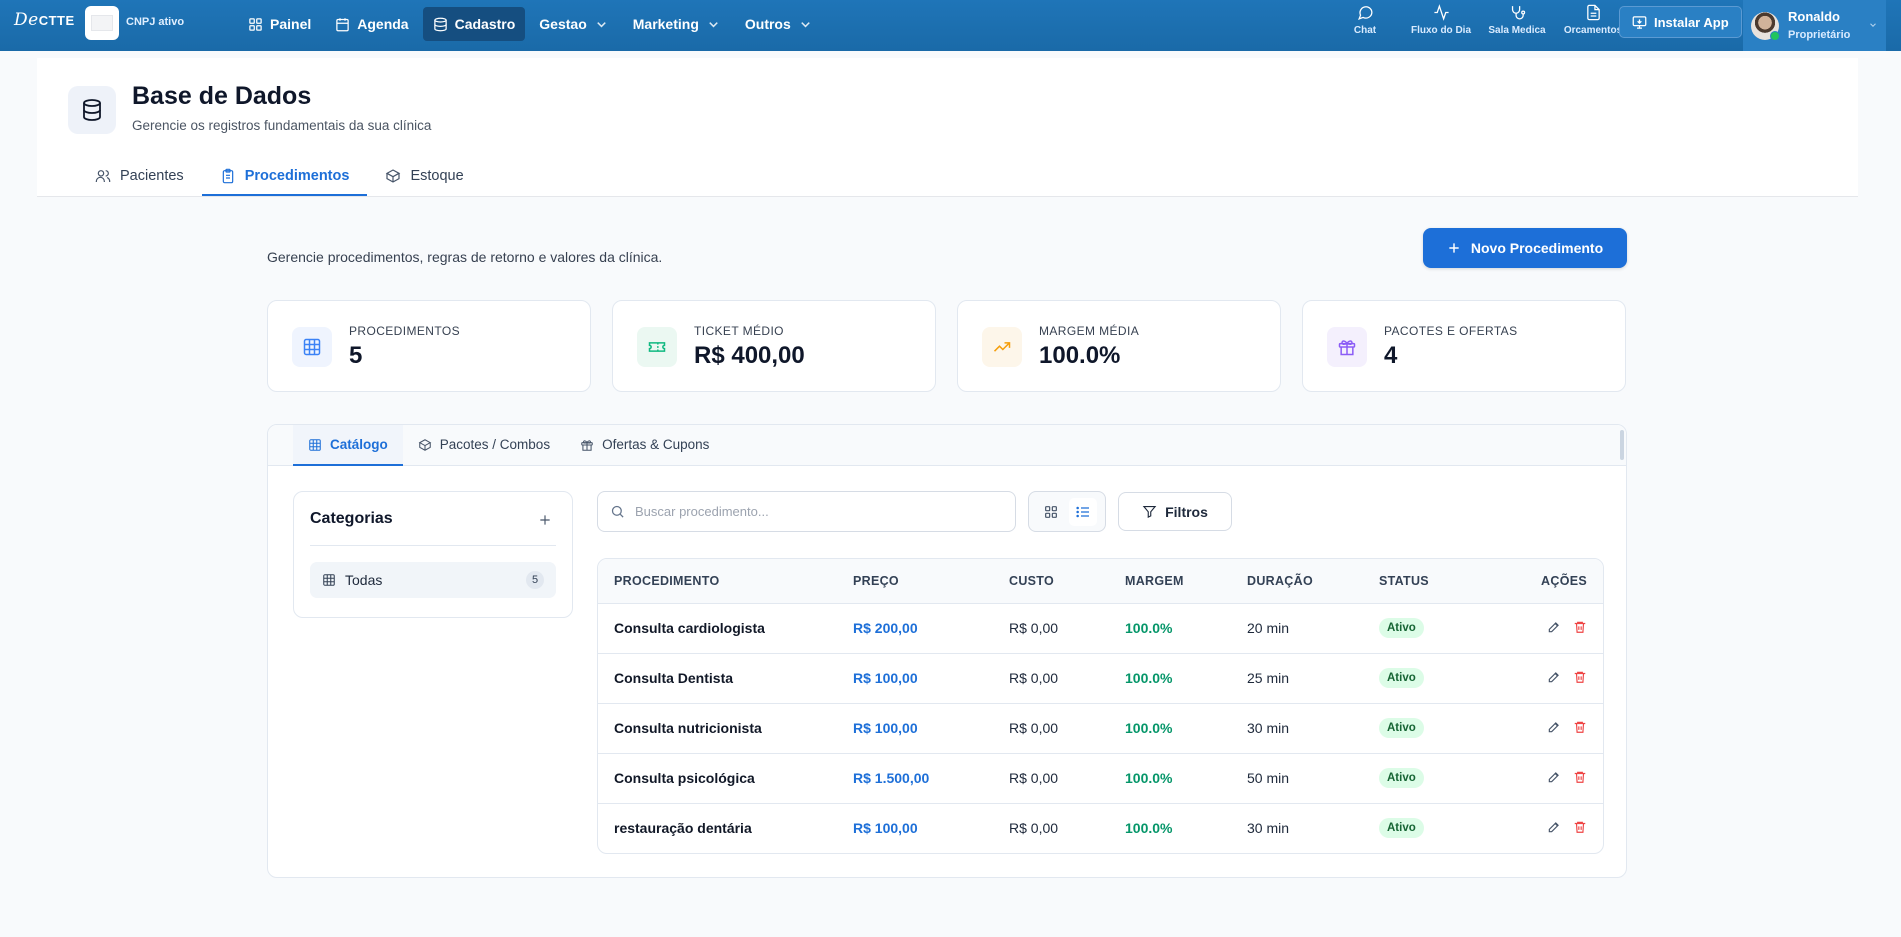 The width and height of the screenshot is (1901, 937). Describe the element at coordinates (1268, 728) in the screenshot. I see `procedure-duration: 30 min` at that location.